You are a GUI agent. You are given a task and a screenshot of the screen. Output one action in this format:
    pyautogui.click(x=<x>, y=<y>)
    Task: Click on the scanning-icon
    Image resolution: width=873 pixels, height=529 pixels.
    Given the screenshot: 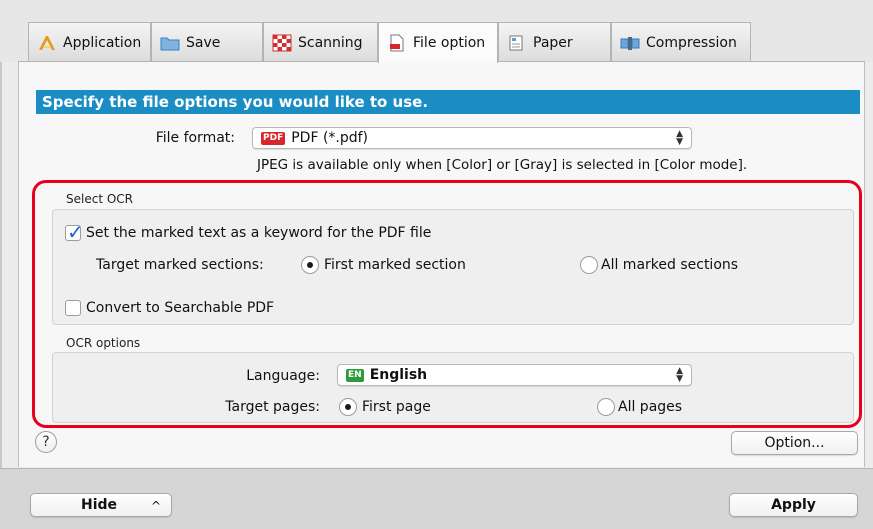 What is the action you would take?
    pyautogui.click(x=282, y=43)
    